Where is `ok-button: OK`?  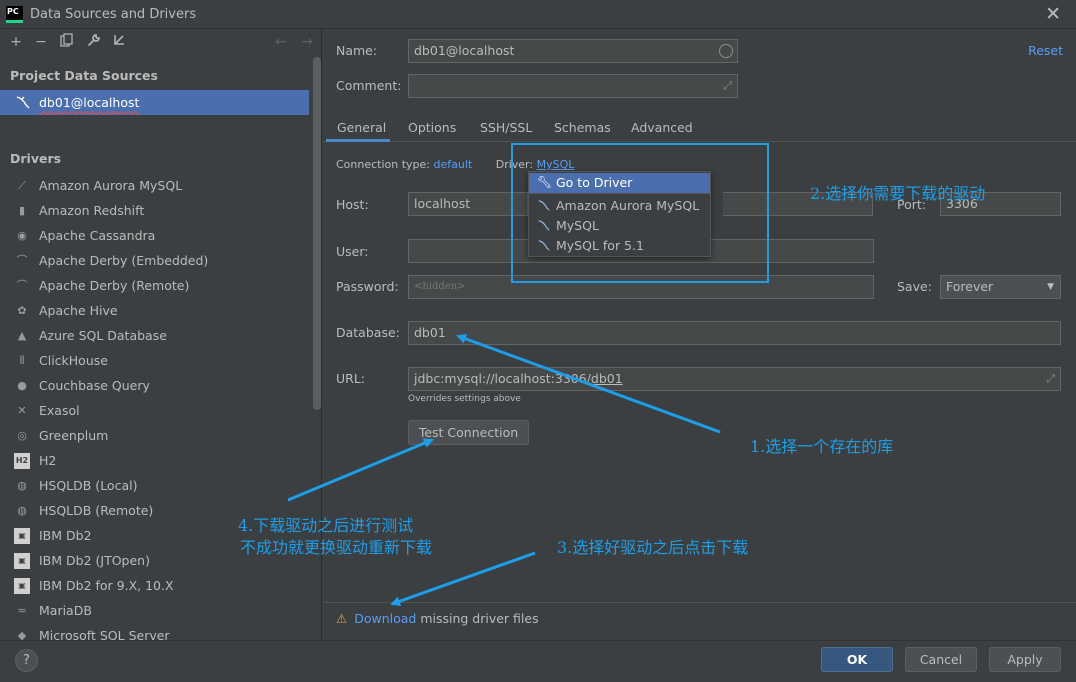
ok-button: OK is located at coordinates (857, 659).